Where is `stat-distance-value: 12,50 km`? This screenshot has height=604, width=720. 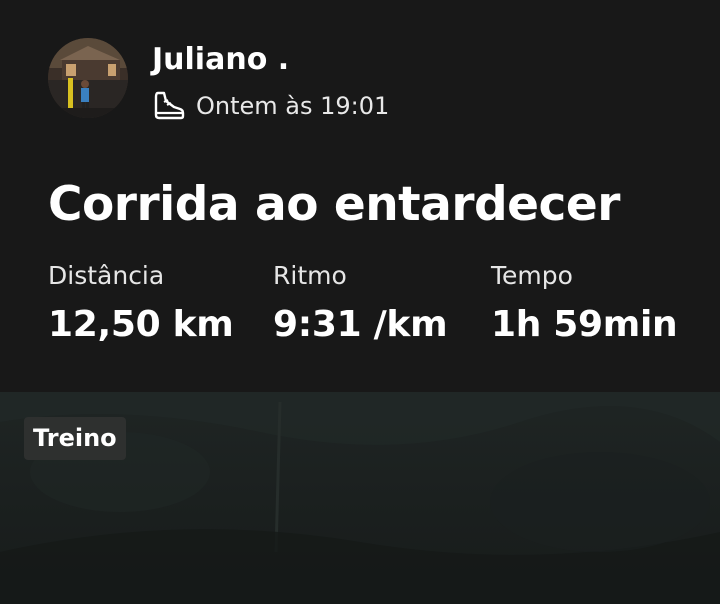
stat-distance-value: 12,50 km is located at coordinates (141, 324).